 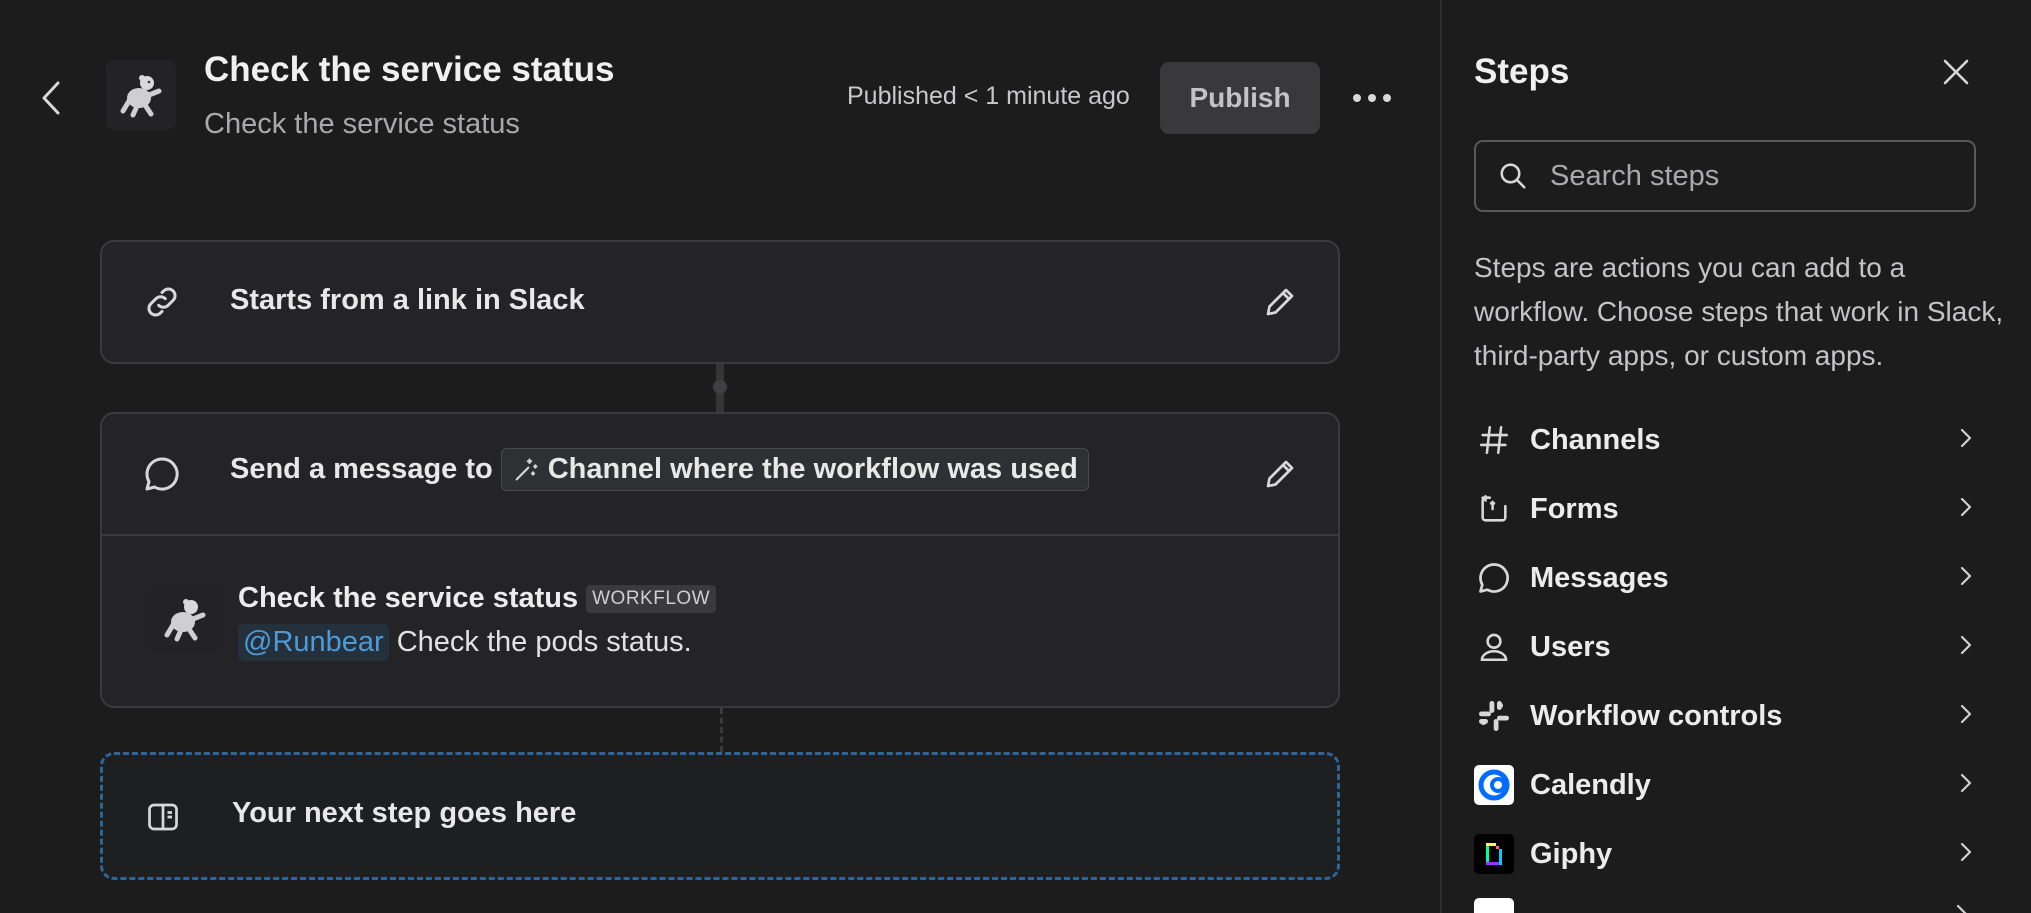 What do you see at coordinates (1574, 508) in the screenshot?
I see `category-label: Forms` at bounding box center [1574, 508].